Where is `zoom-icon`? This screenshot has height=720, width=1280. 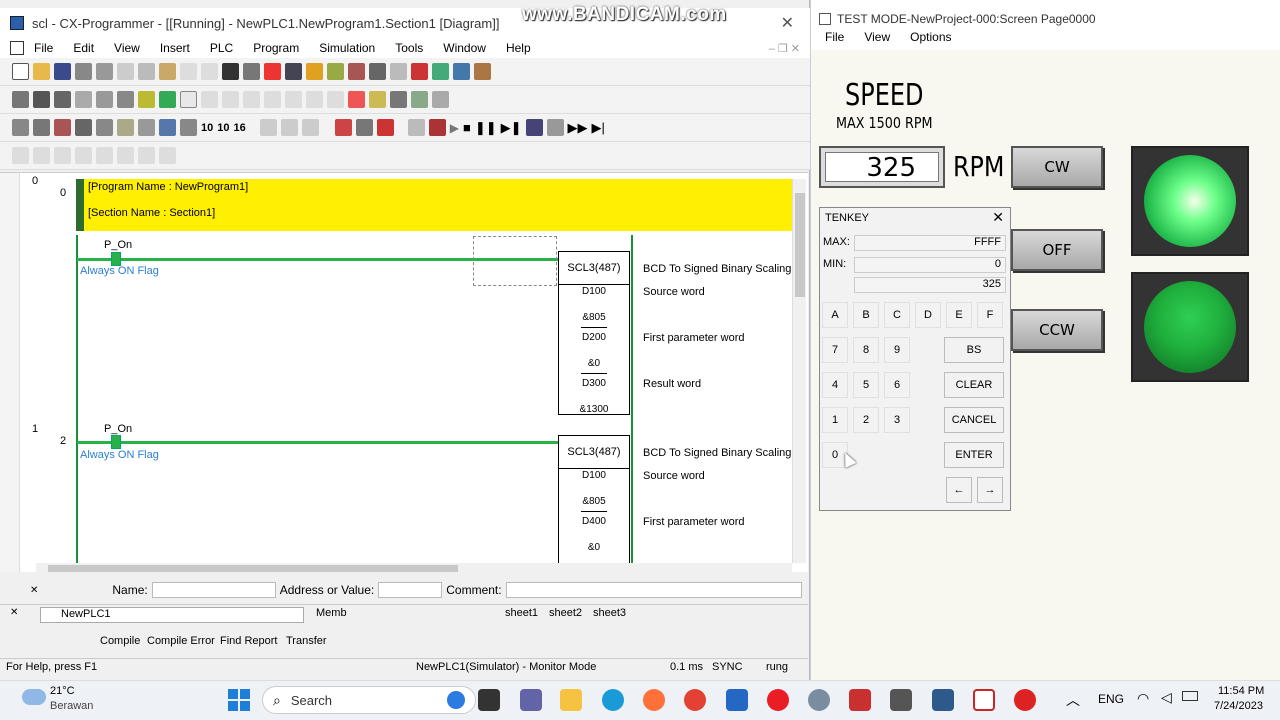
zoom-icon is located at coordinates (20, 99).